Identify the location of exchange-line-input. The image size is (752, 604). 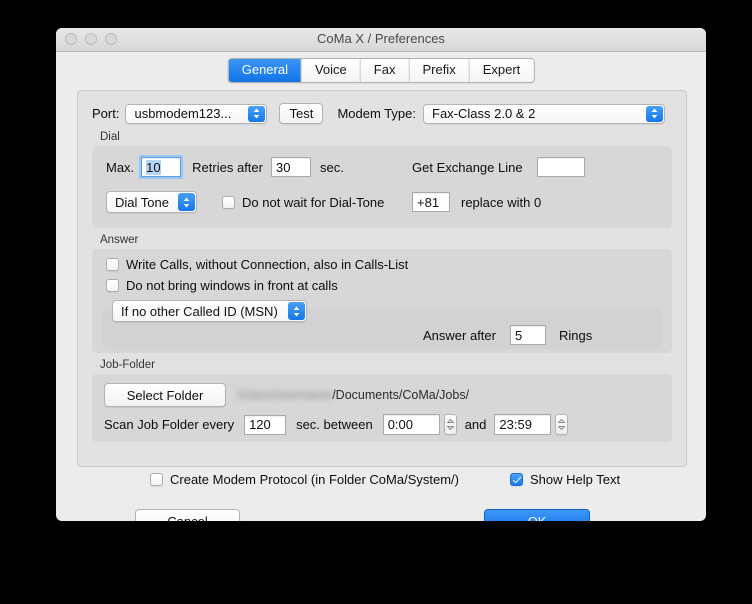
(560, 167).